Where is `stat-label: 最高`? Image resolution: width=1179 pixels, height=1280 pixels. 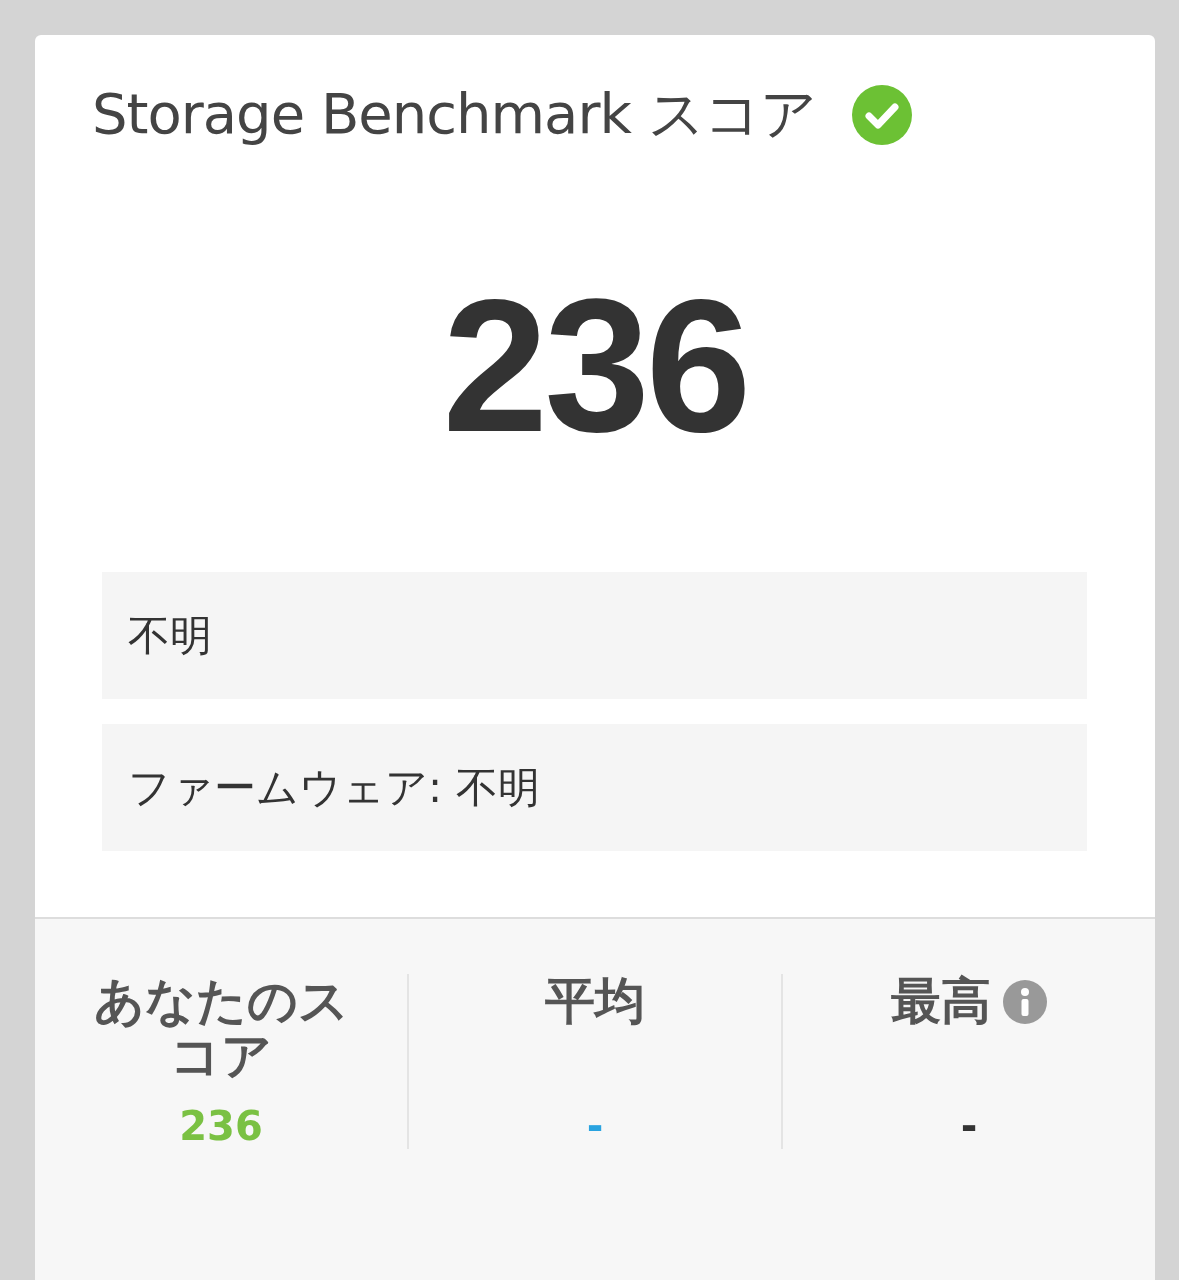
stat-label: 最高 is located at coordinates (941, 1001).